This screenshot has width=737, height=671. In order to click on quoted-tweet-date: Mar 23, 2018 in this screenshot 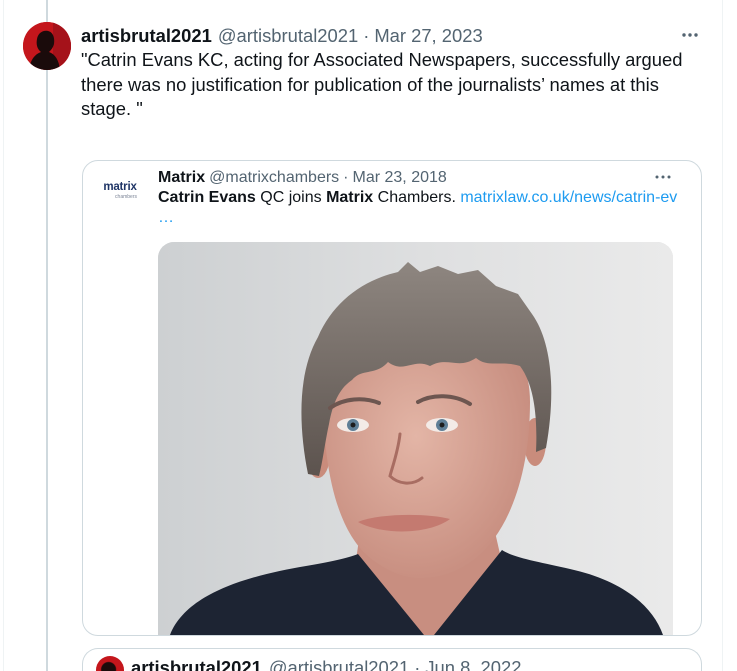, I will do `click(400, 178)`.